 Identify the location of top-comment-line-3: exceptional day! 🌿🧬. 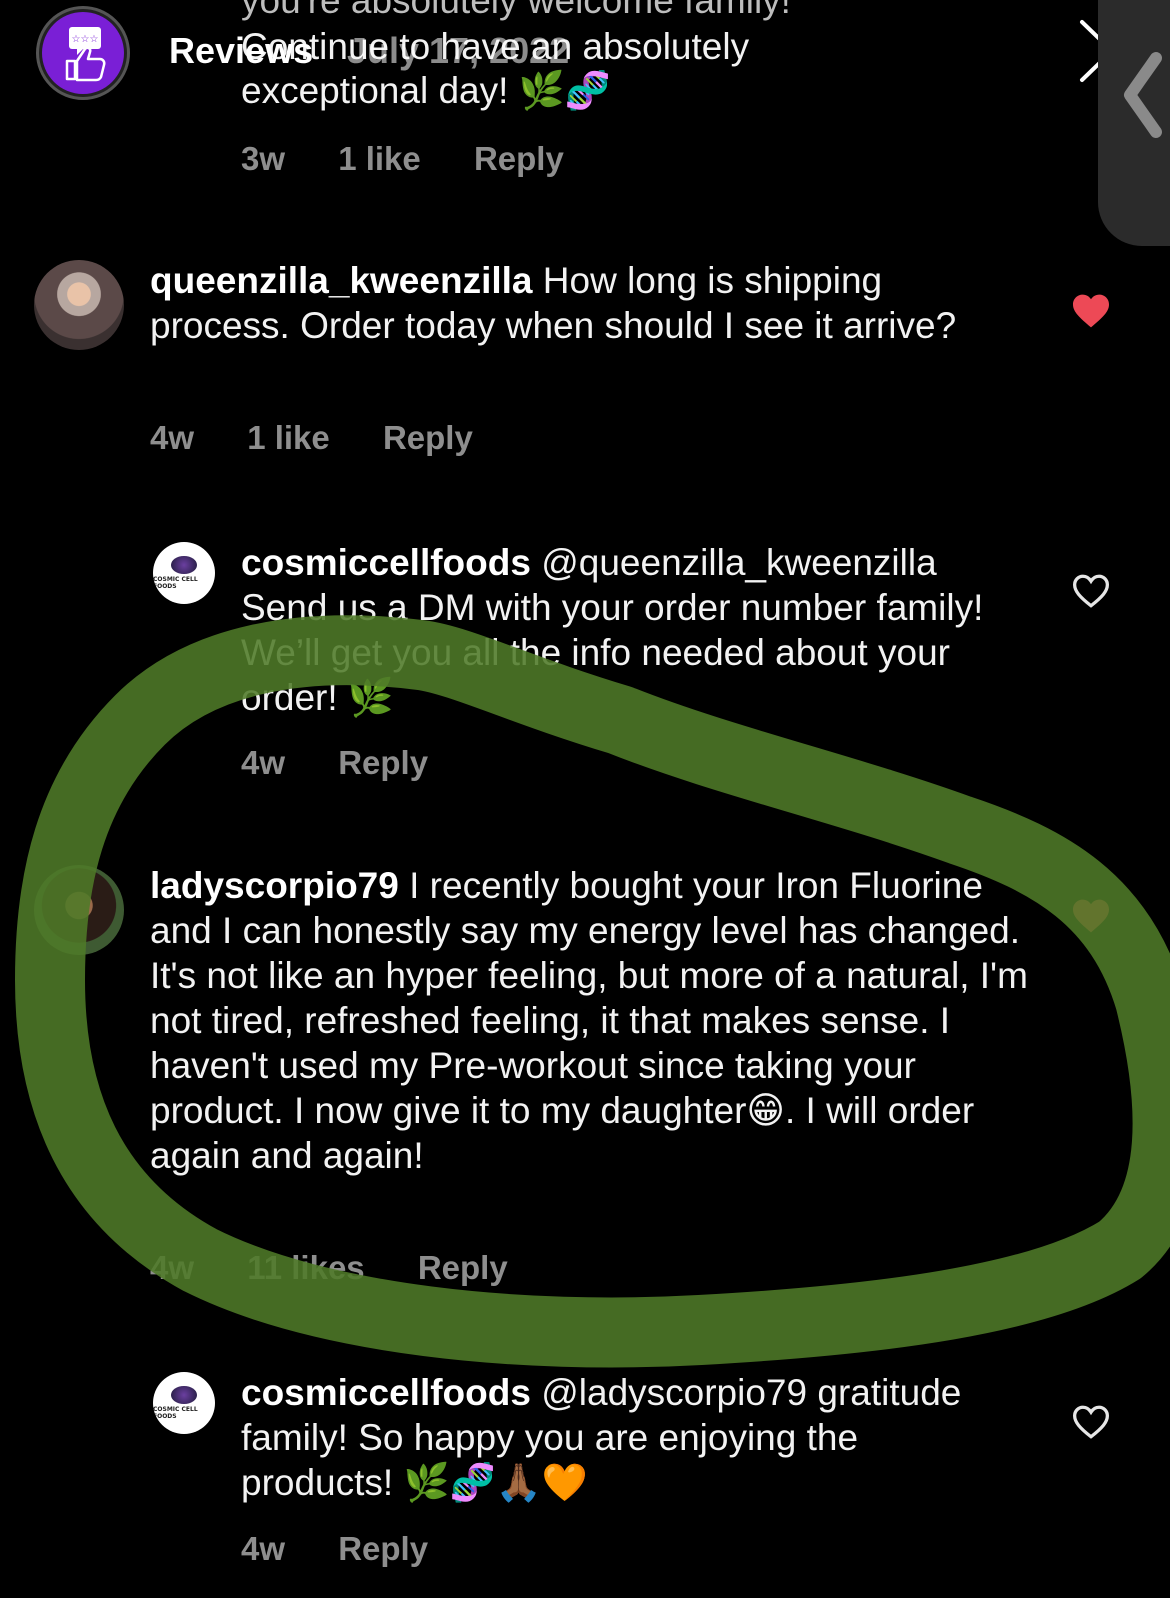
(426, 90).